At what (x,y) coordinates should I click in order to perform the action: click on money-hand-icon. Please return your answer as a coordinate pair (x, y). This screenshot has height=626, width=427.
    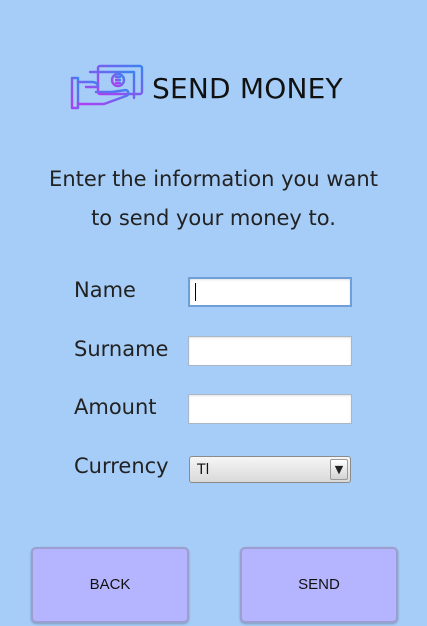
    Looking at the image, I should click on (107, 87).